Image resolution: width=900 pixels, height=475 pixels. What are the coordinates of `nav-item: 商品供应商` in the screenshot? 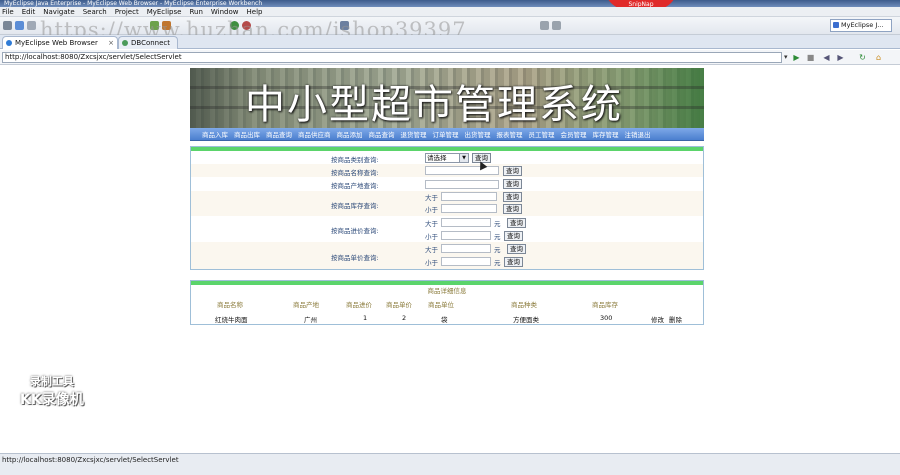 It's located at (314, 134).